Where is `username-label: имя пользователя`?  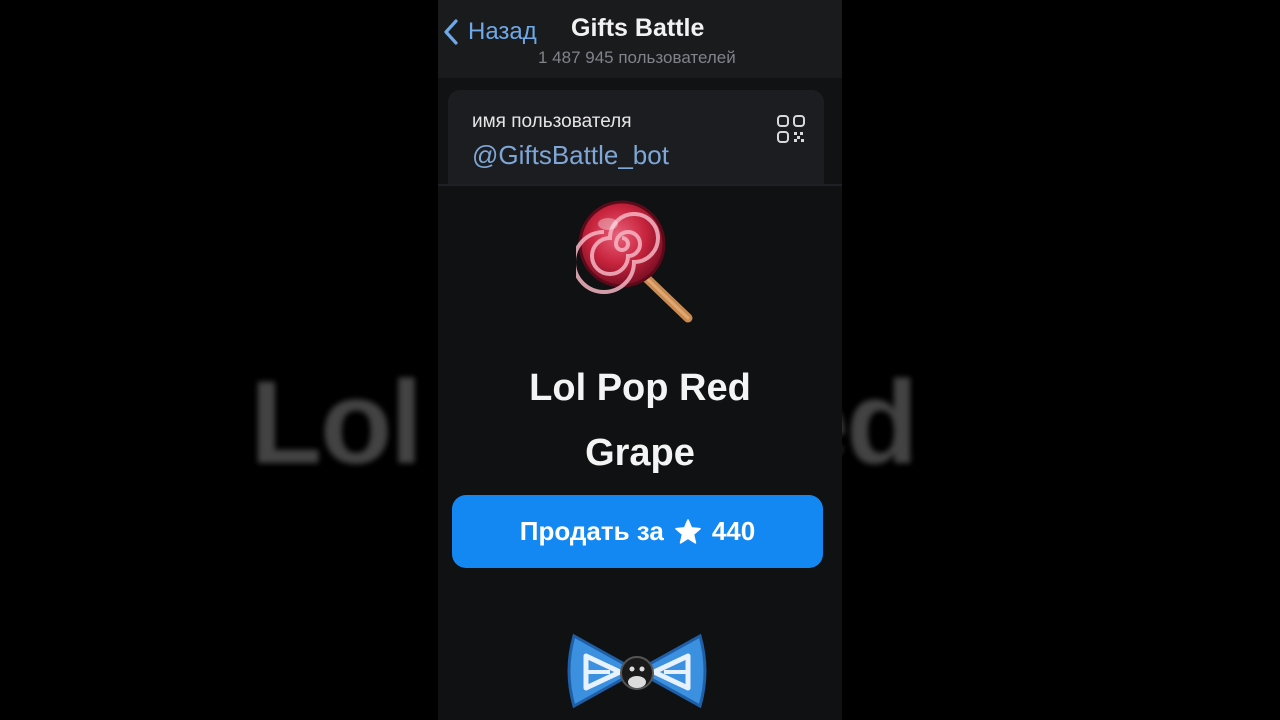
username-label: имя пользователя is located at coordinates (552, 121).